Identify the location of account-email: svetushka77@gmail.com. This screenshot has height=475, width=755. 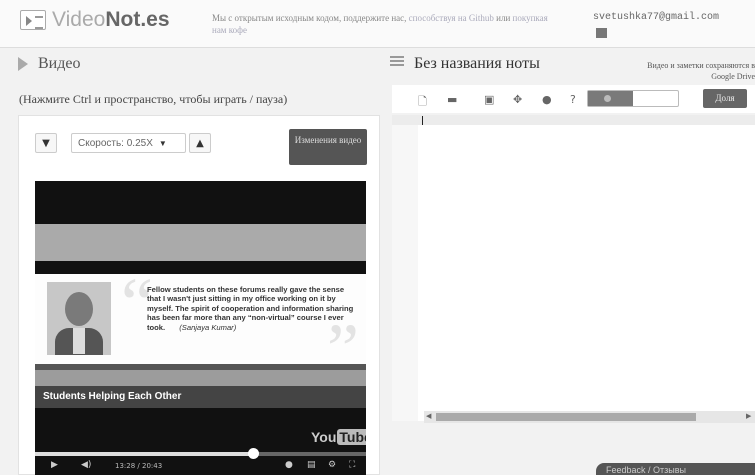
(656, 17).